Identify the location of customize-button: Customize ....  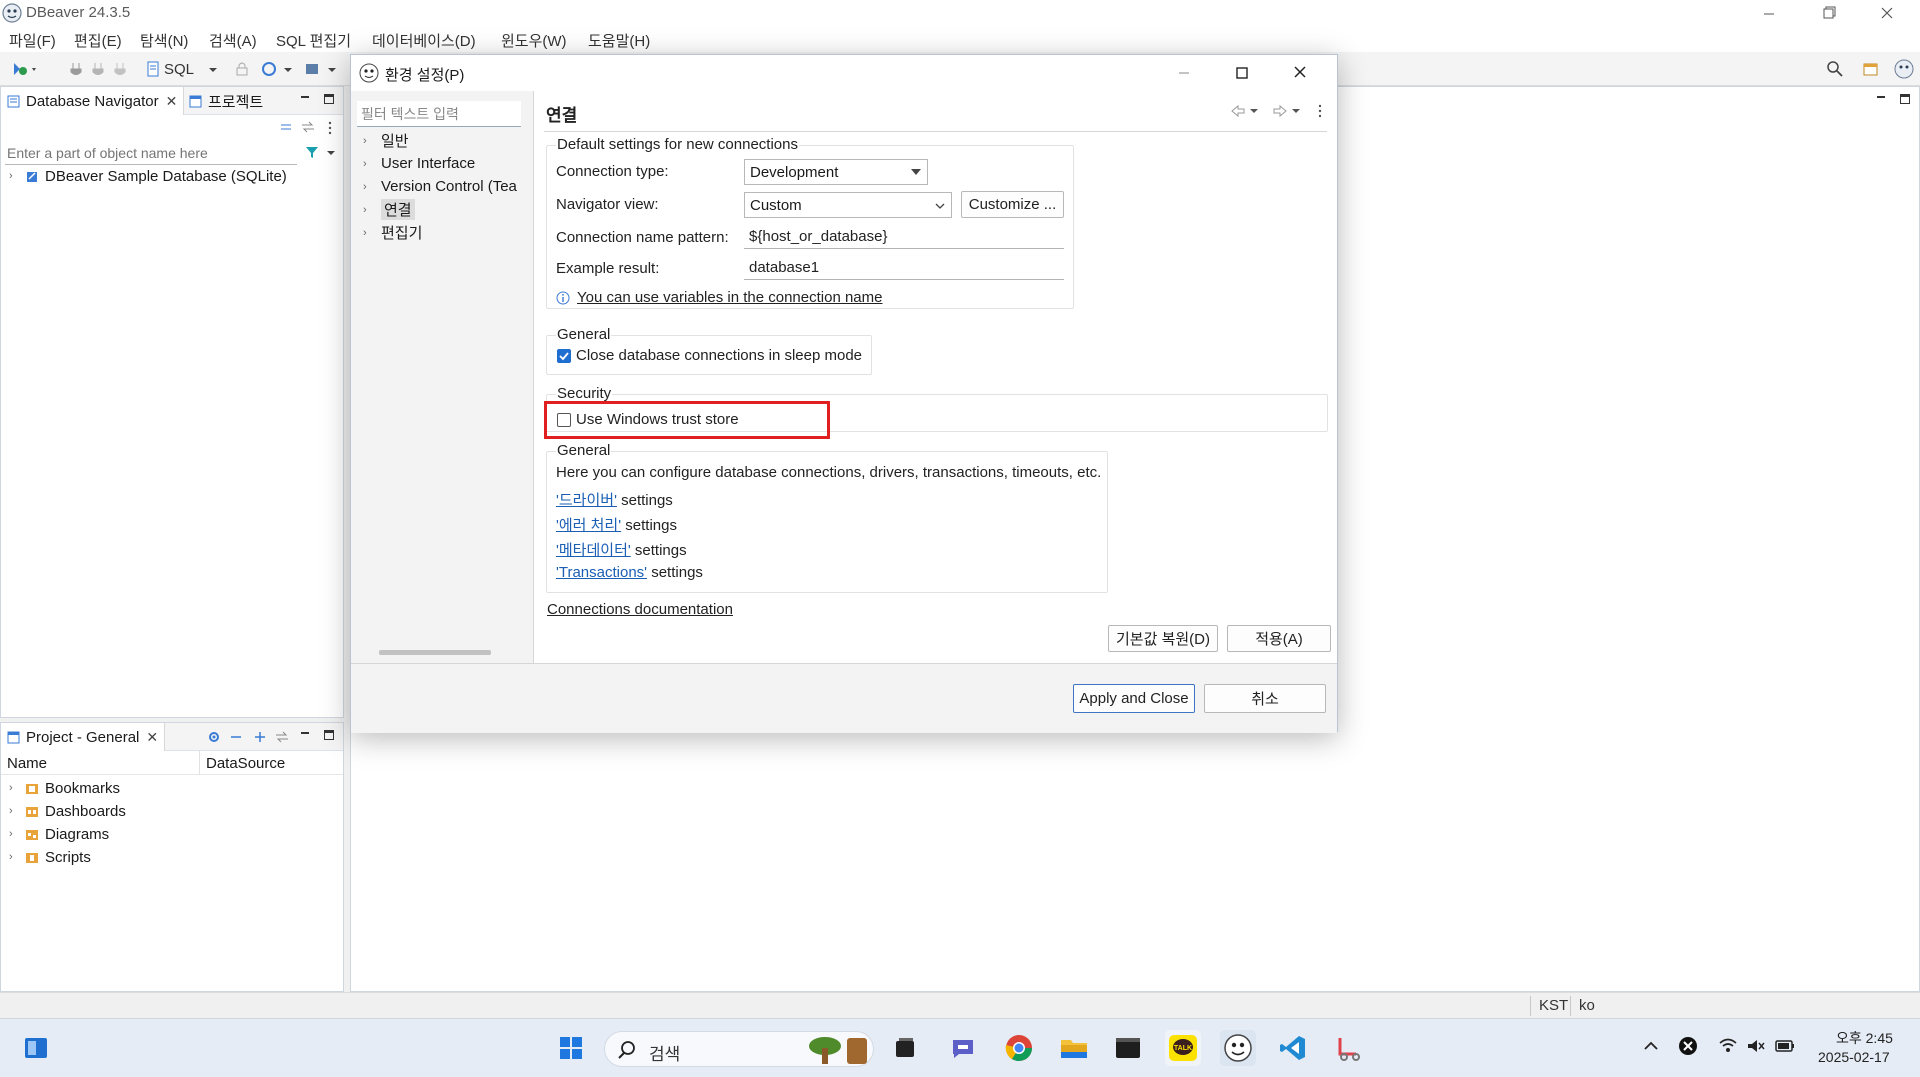
(1012, 204).